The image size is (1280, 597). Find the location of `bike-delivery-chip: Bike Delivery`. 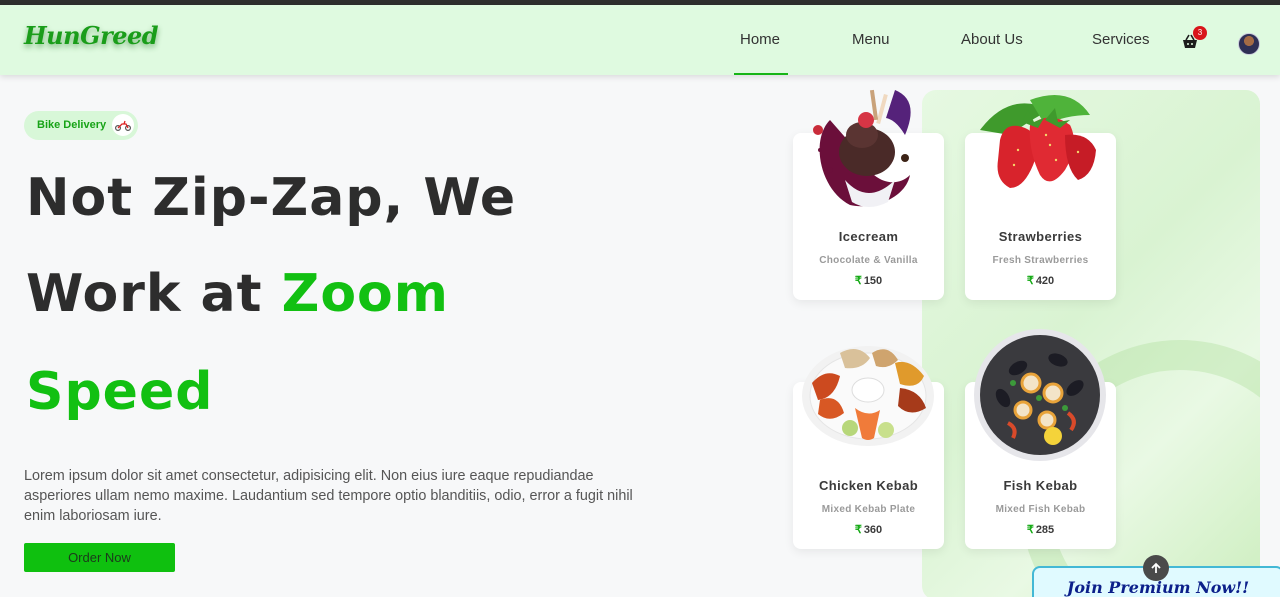

bike-delivery-chip: Bike Delivery is located at coordinates (81, 125).